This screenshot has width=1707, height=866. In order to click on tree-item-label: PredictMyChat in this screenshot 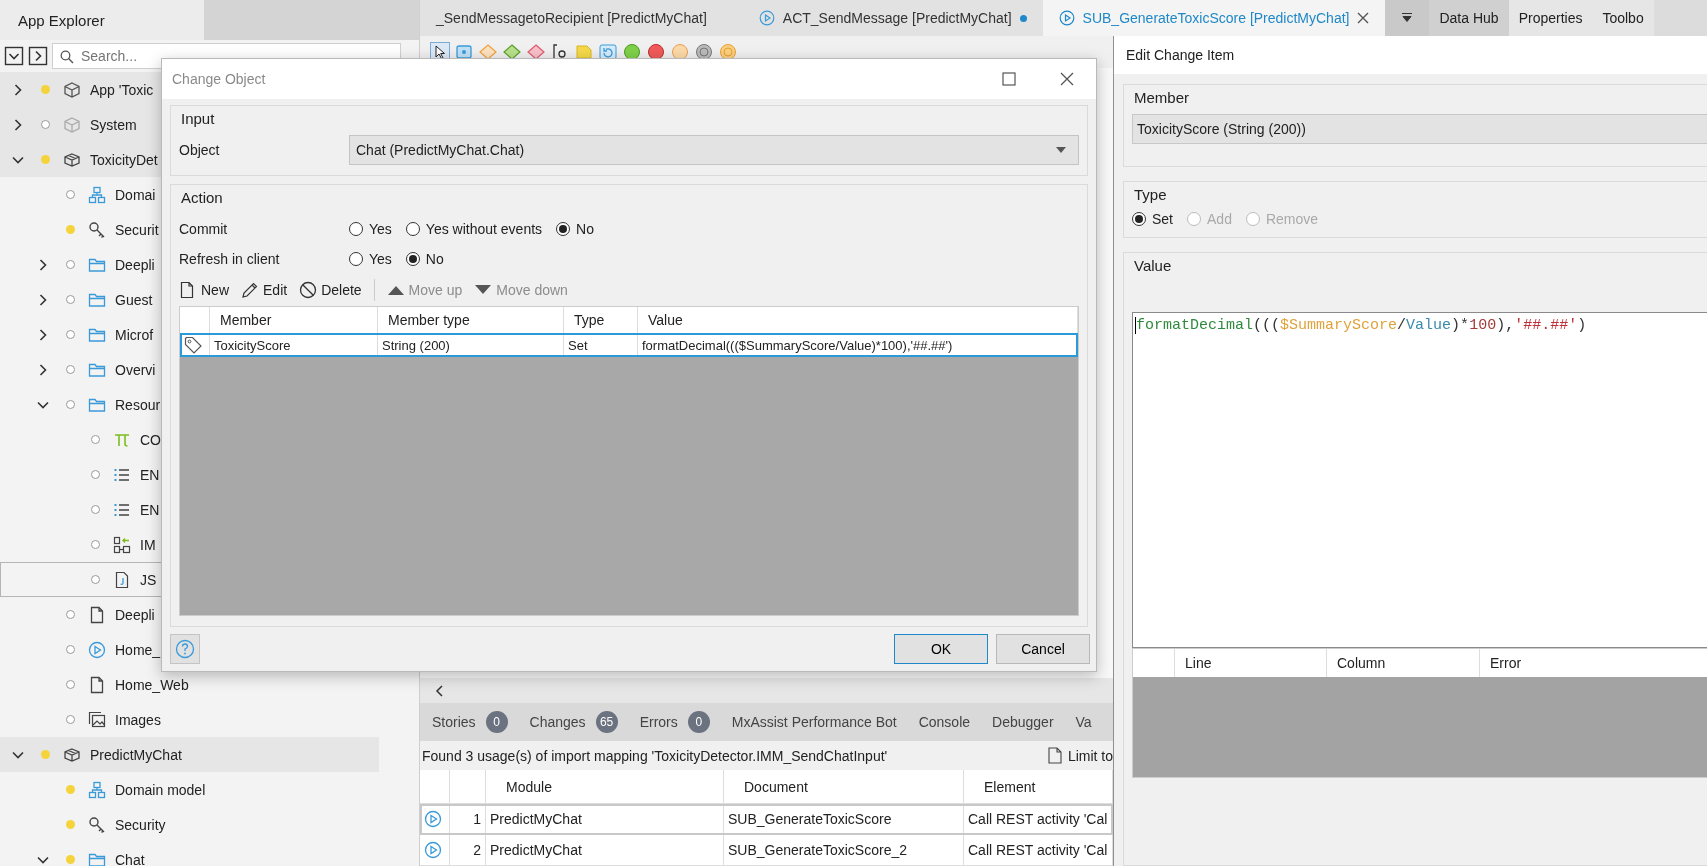, I will do `click(136, 754)`.